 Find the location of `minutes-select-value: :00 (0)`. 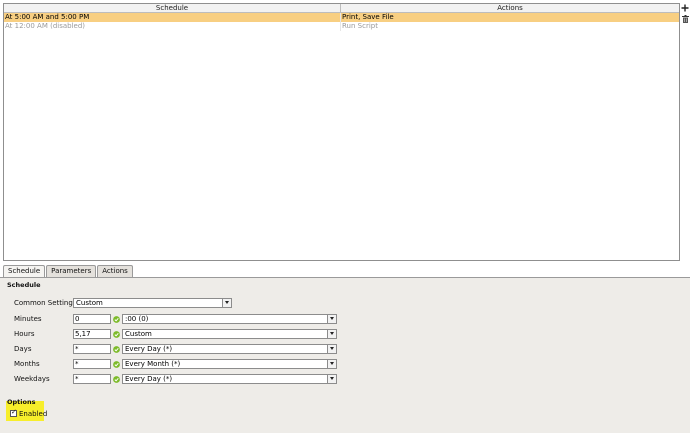

minutes-select-value: :00 (0) is located at coordinates (137, 319).